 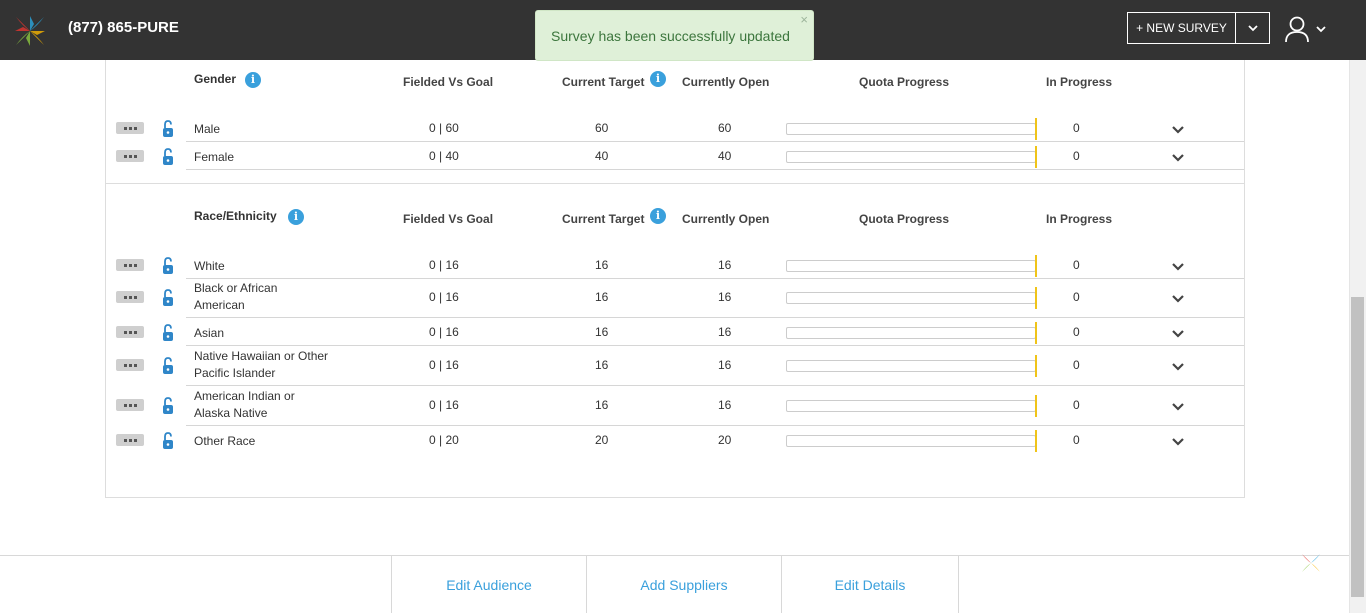 I want to click on quota-name: White, so click(x=209, y=266).